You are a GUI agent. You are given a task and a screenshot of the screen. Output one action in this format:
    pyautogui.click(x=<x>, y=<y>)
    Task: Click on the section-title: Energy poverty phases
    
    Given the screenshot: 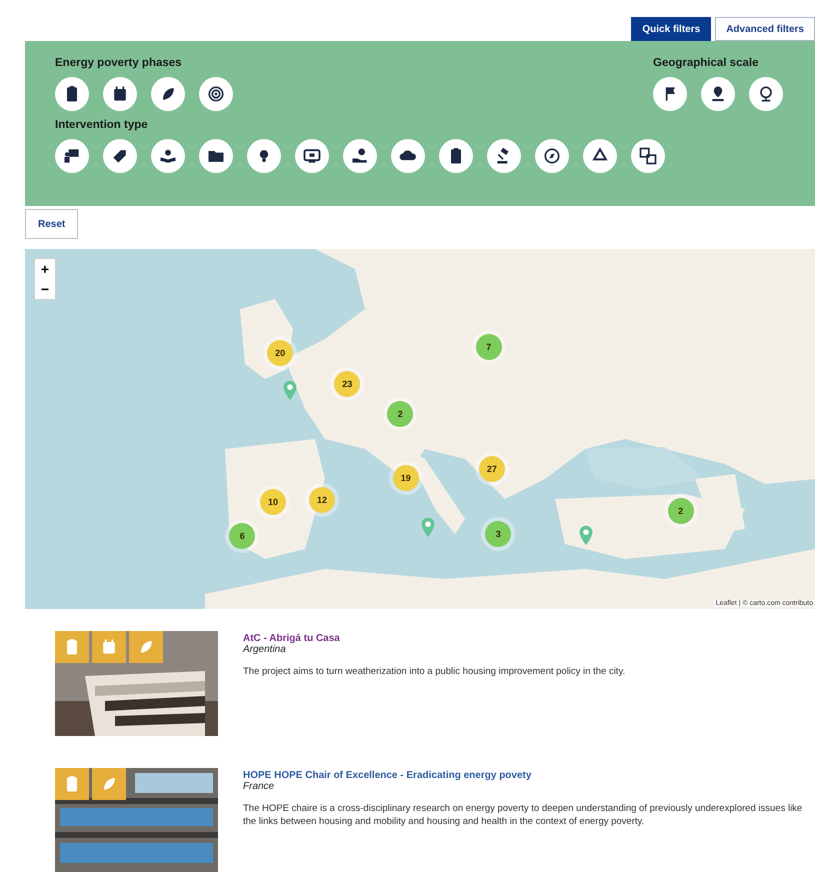 What is the action you would take?
    pyautogui.click(x=119, y=63)
    